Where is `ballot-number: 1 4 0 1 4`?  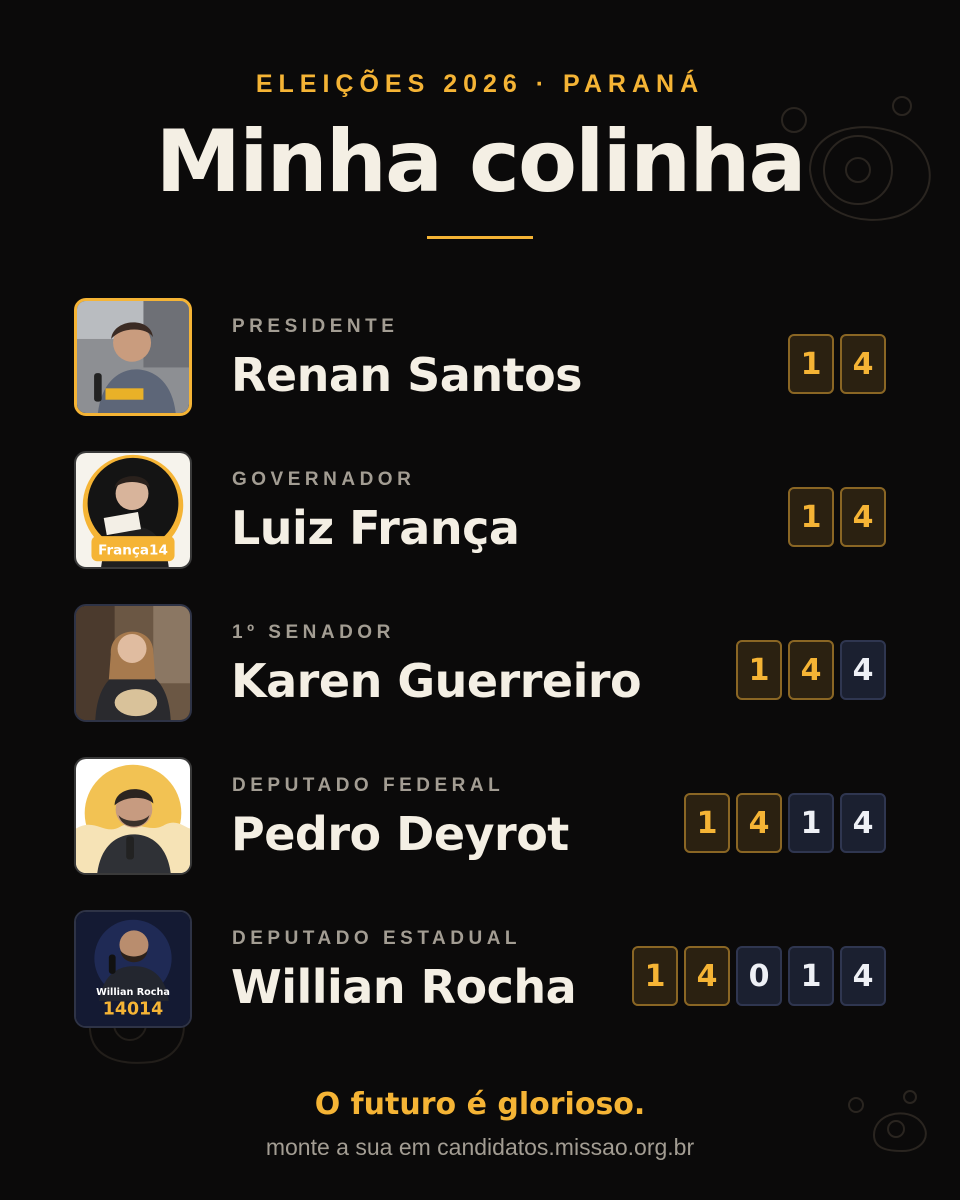 ballot-number: 1 4 0 1 4 is located at coordinates (759, 976).